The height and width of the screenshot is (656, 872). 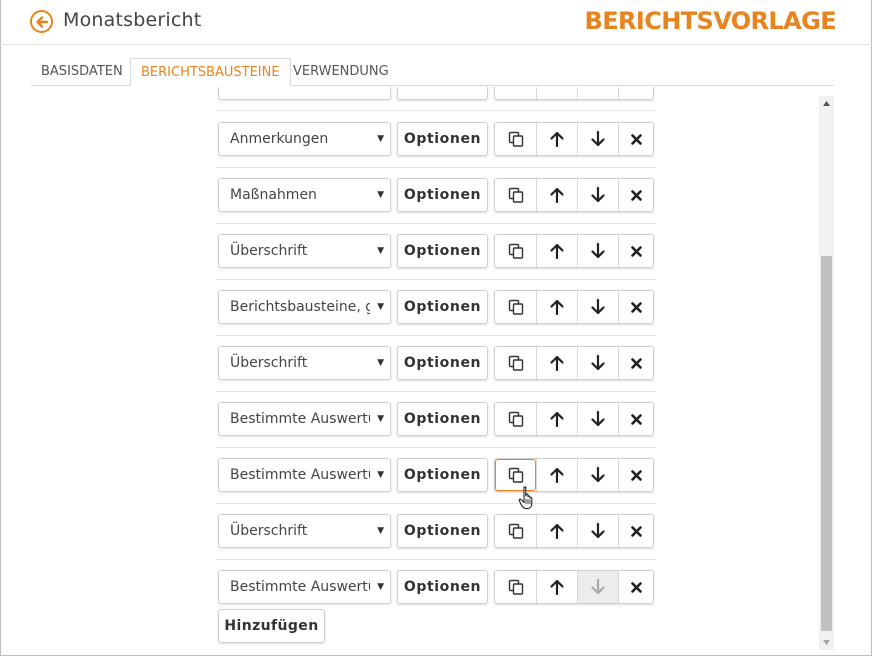 I want to click on back-button, so click(x=41, y=21).